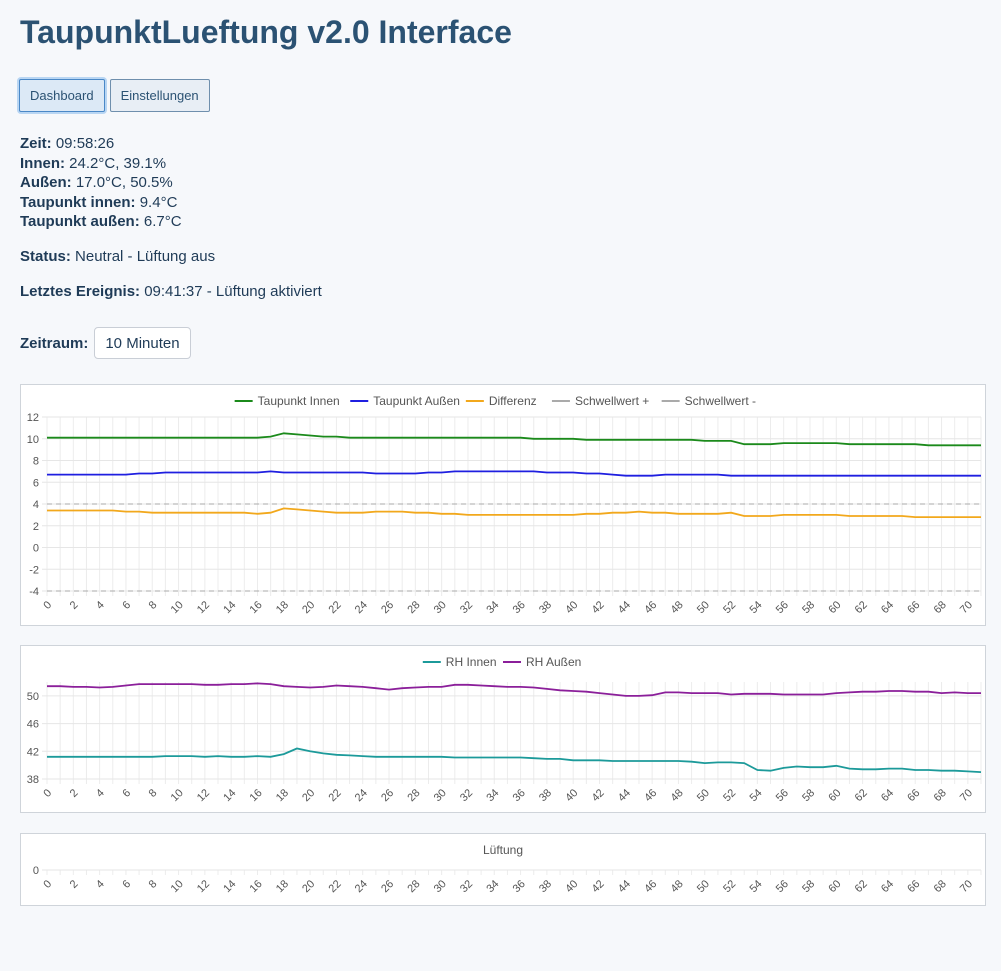 Image resolution: width=1001 pixels, height=971 pixels. What do you see at coordinates (33, 780) in the screenshot?
I see `y-tick-label: 38` at bounding box center [33, 780].